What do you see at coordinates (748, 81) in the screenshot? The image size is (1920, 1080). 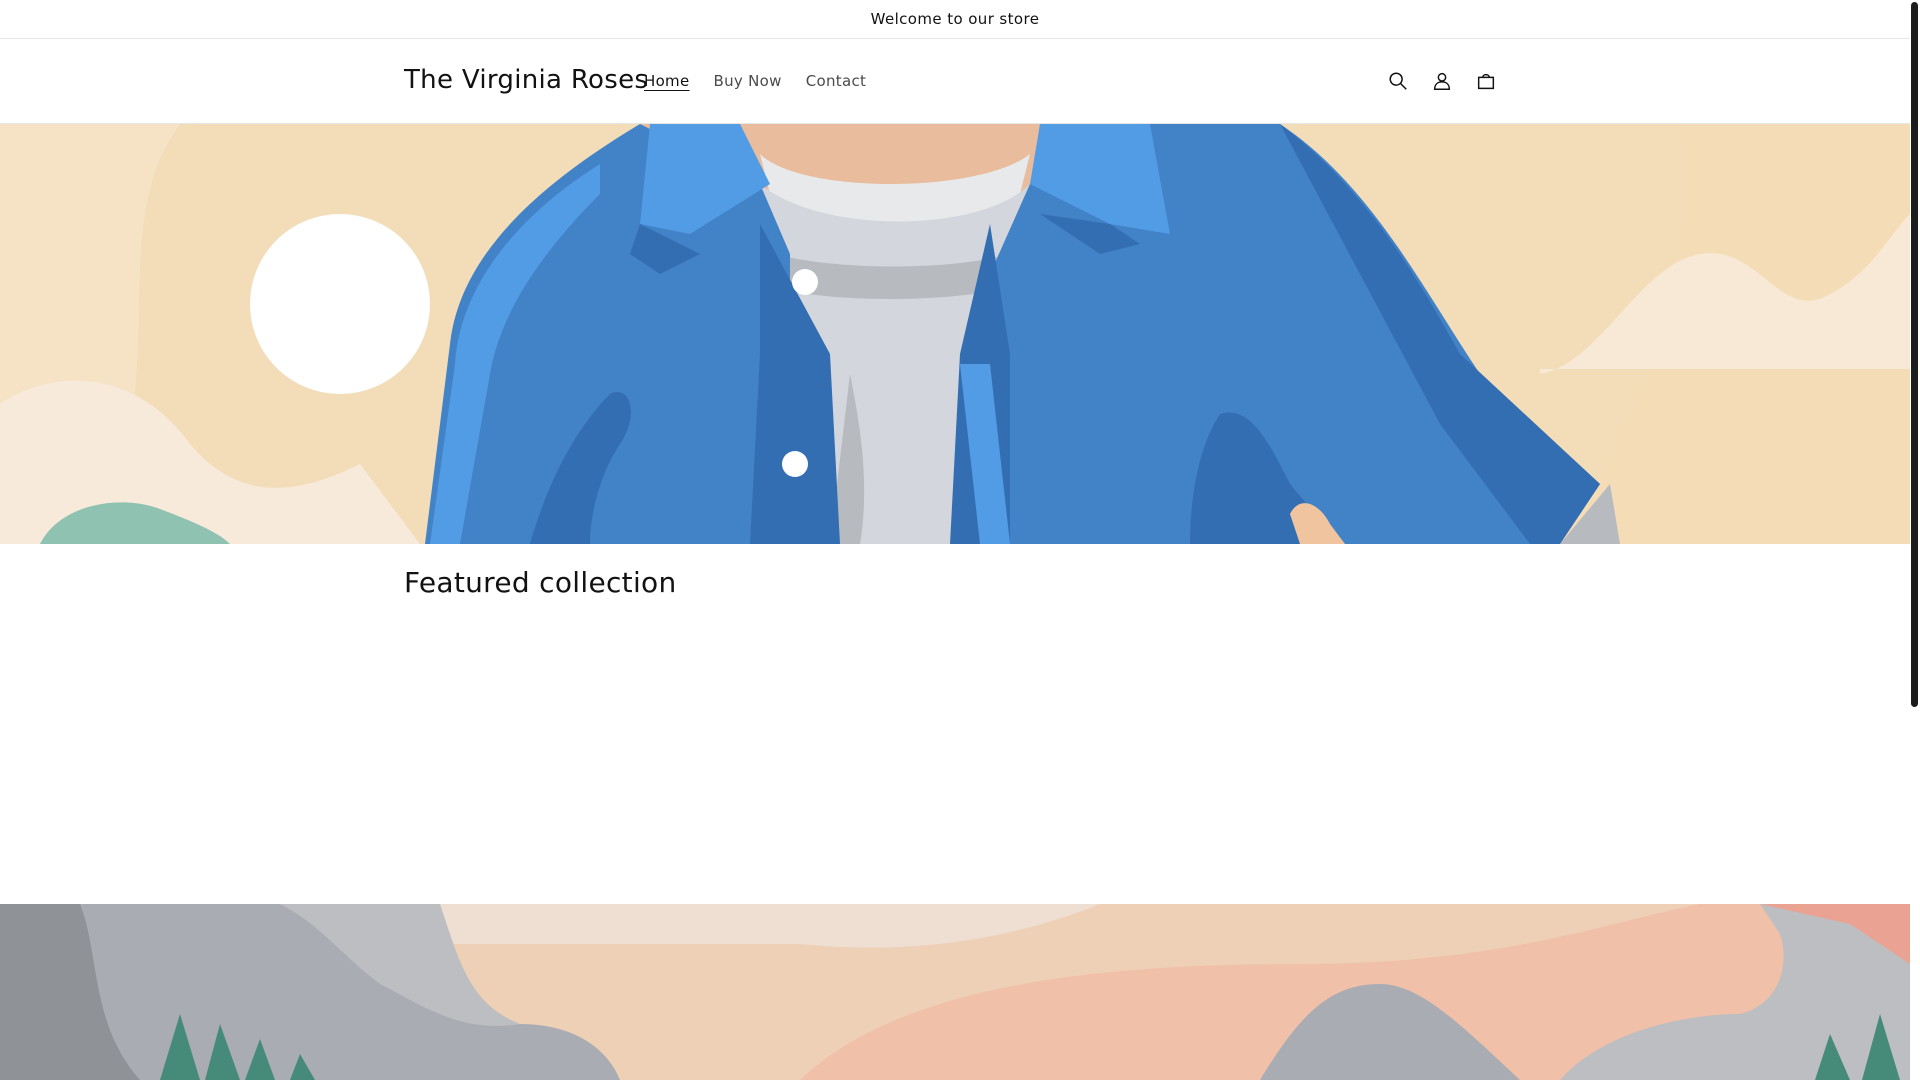 I see `nav-buy-now: Buy Now` at bounding box center [748, 81].